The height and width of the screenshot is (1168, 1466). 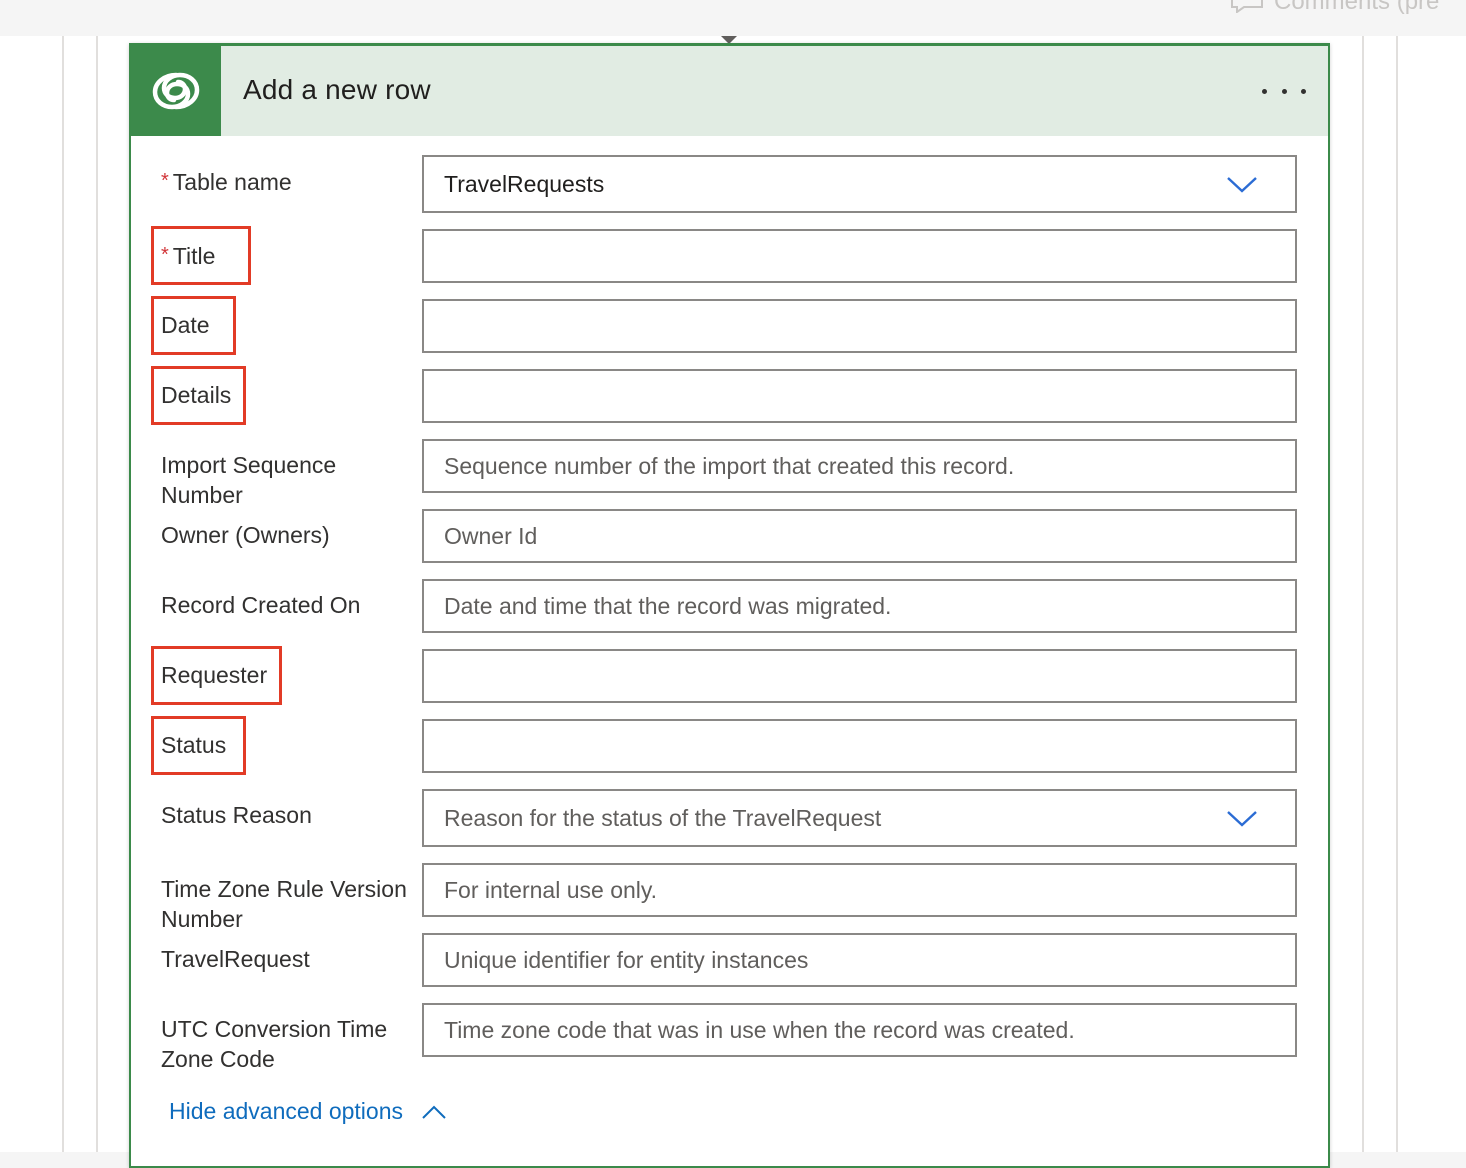 I want to click on time-zone-rule-version-number-label: Time Zone Rule Version Number, so click(x=291, y=904).